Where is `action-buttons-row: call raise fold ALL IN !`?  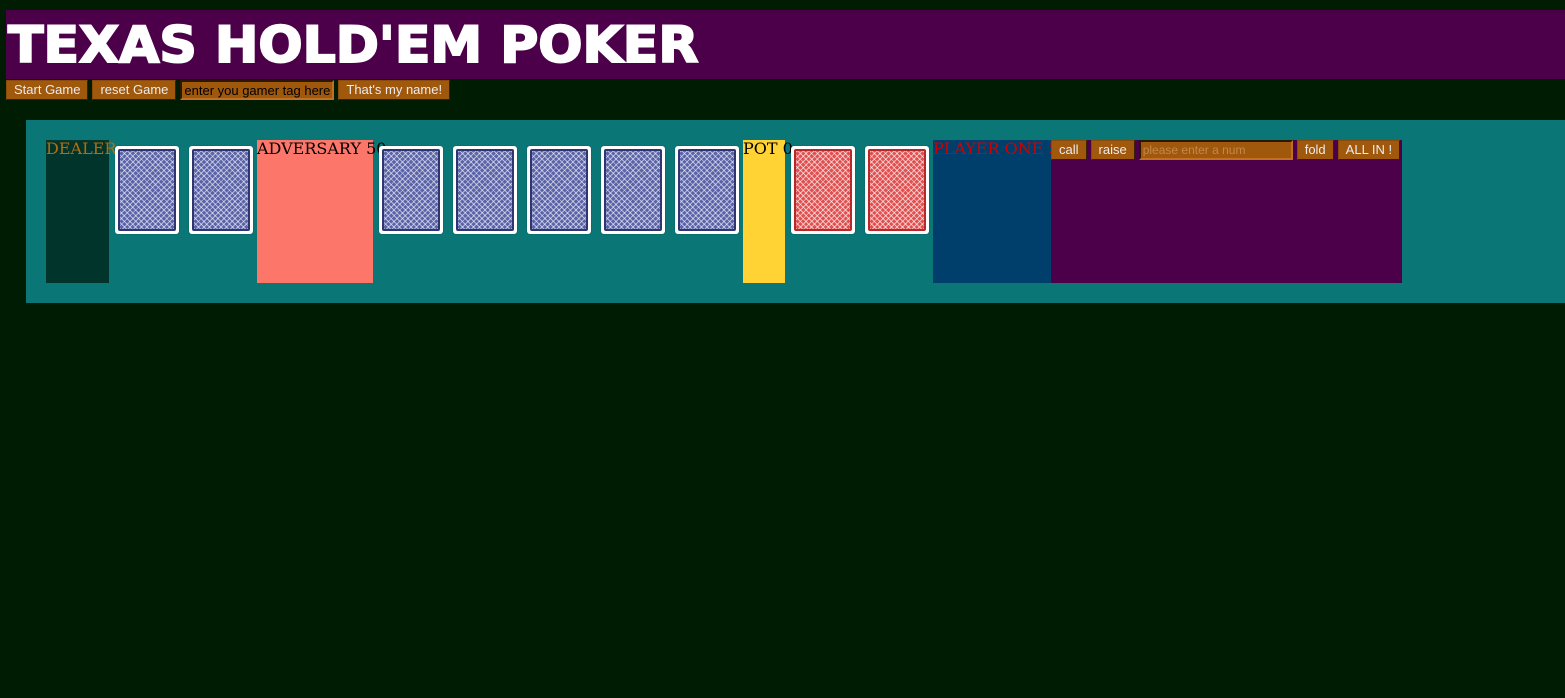 action-buttons-row: call raise fold ALL IN ! is located at coordinates (1226, 150).